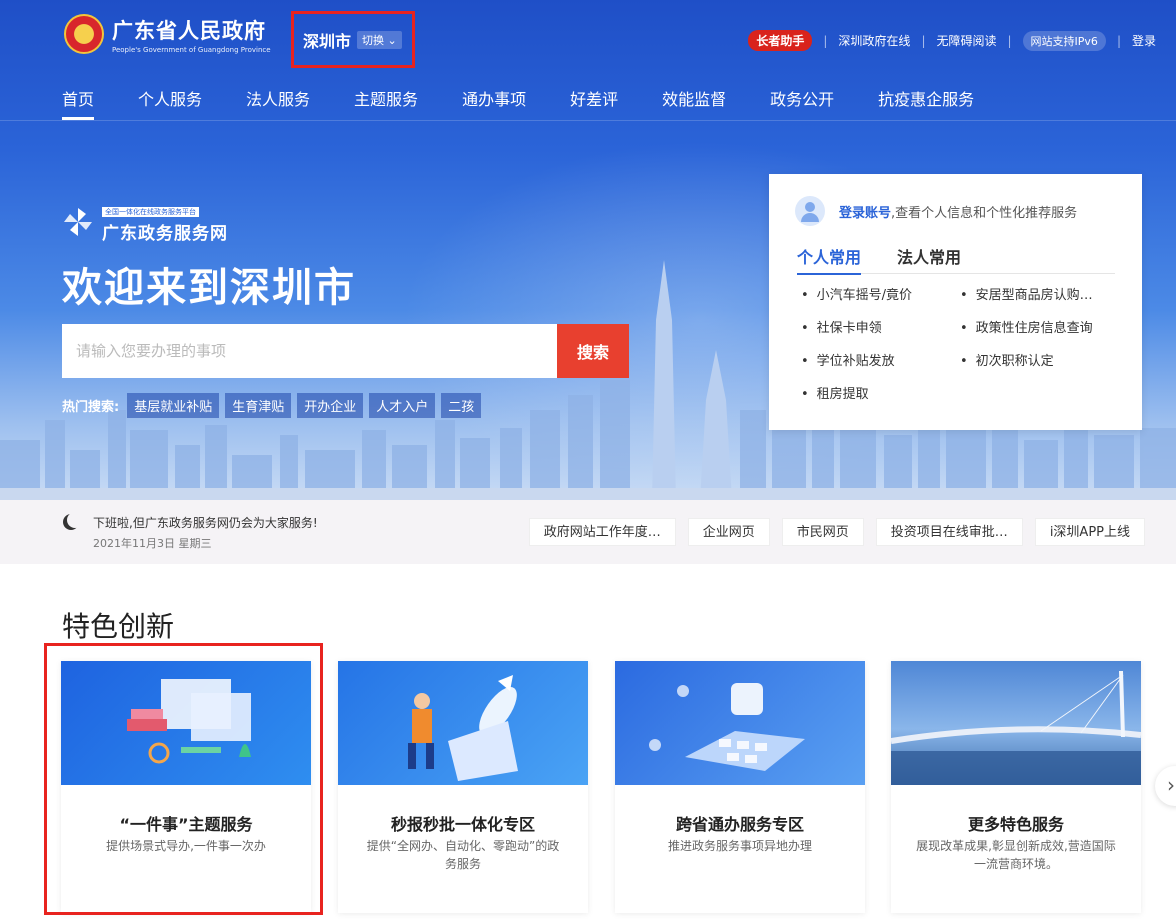 The image size is (1176, 920). Describe the element at coordinates (91, 407) in the screenshot. I see `hot-search-label: 热门搜索:` at that location.